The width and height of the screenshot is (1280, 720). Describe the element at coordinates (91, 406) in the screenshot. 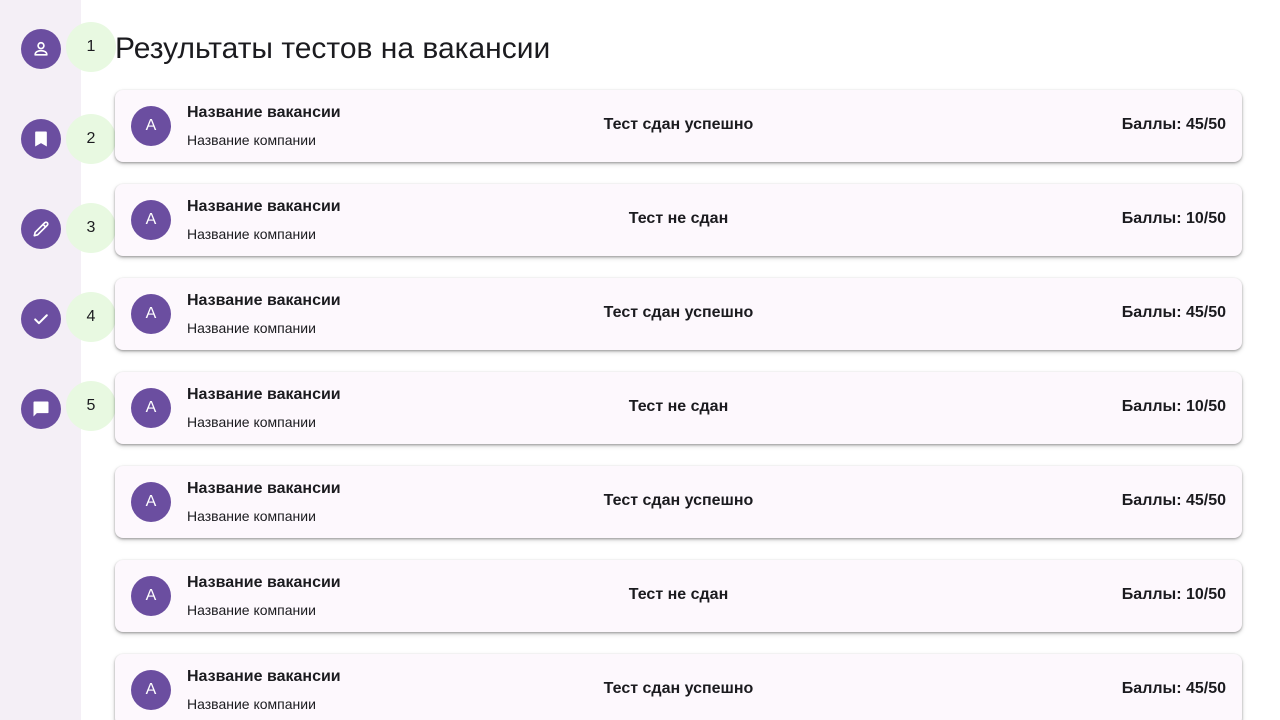

I see `step-marker: 5` at that location.